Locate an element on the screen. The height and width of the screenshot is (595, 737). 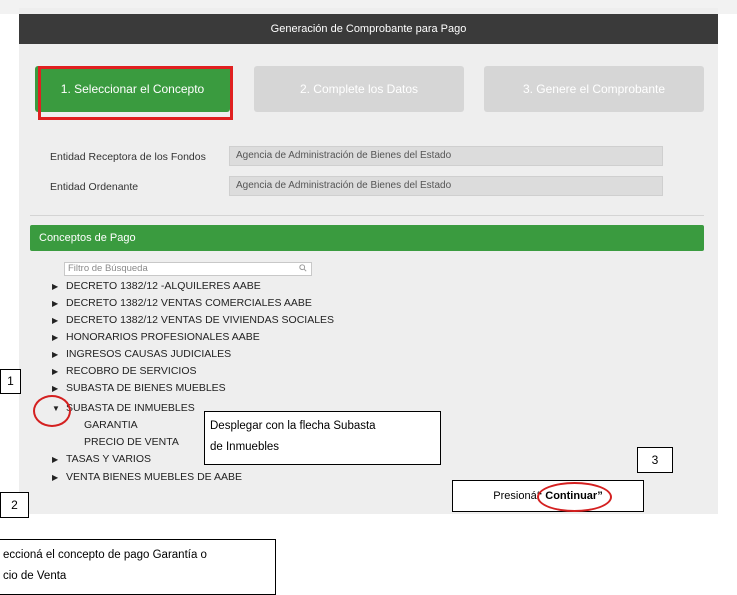
continue-highlight-ellipse is located at coordinates (574, 497).